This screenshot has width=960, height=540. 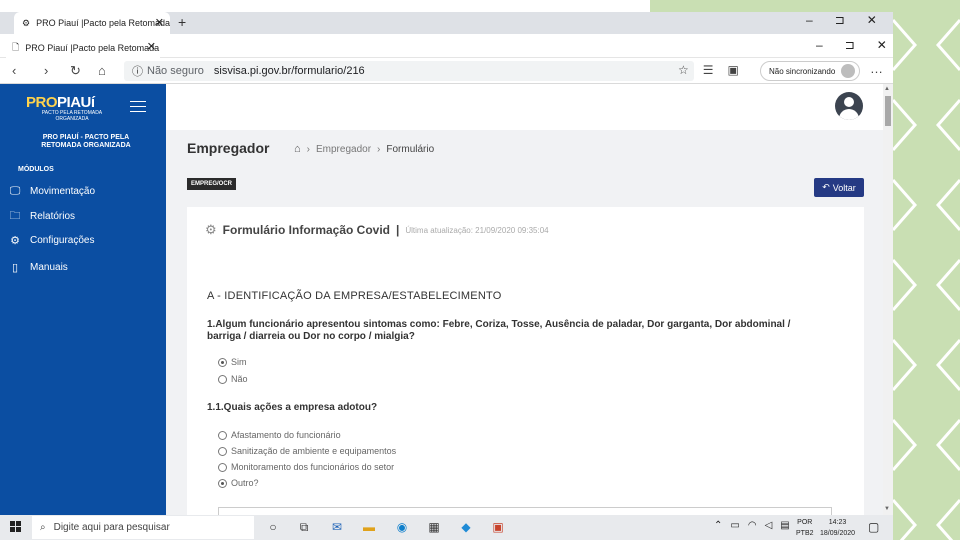 I want to click on cortana-icon: ○, so click(x=273, y=527).